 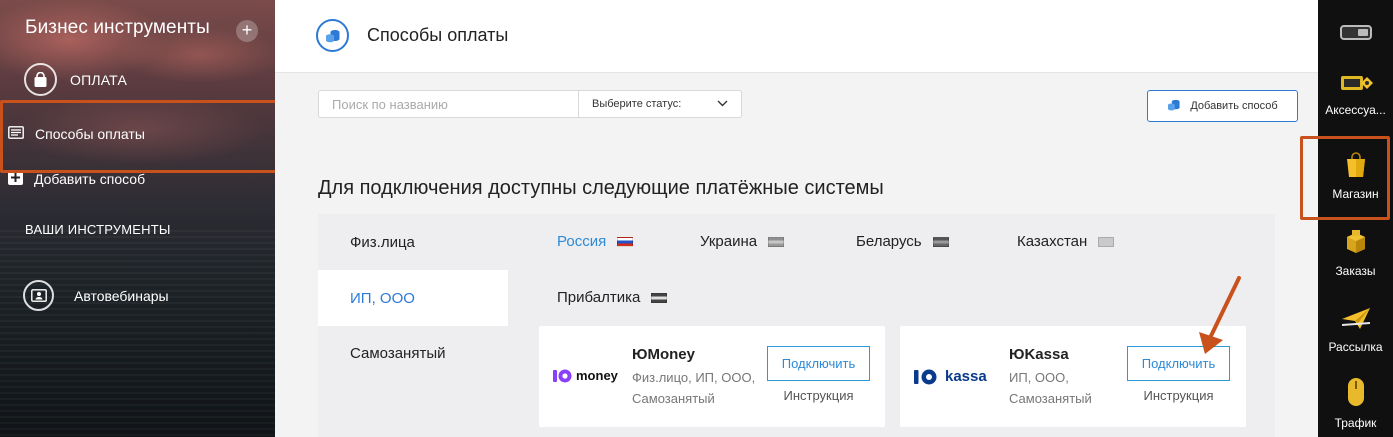 What do you see at coordinates (1345, 178) in the screenshot?
I see `highlight-shop` at bounding box center [1345, 178].